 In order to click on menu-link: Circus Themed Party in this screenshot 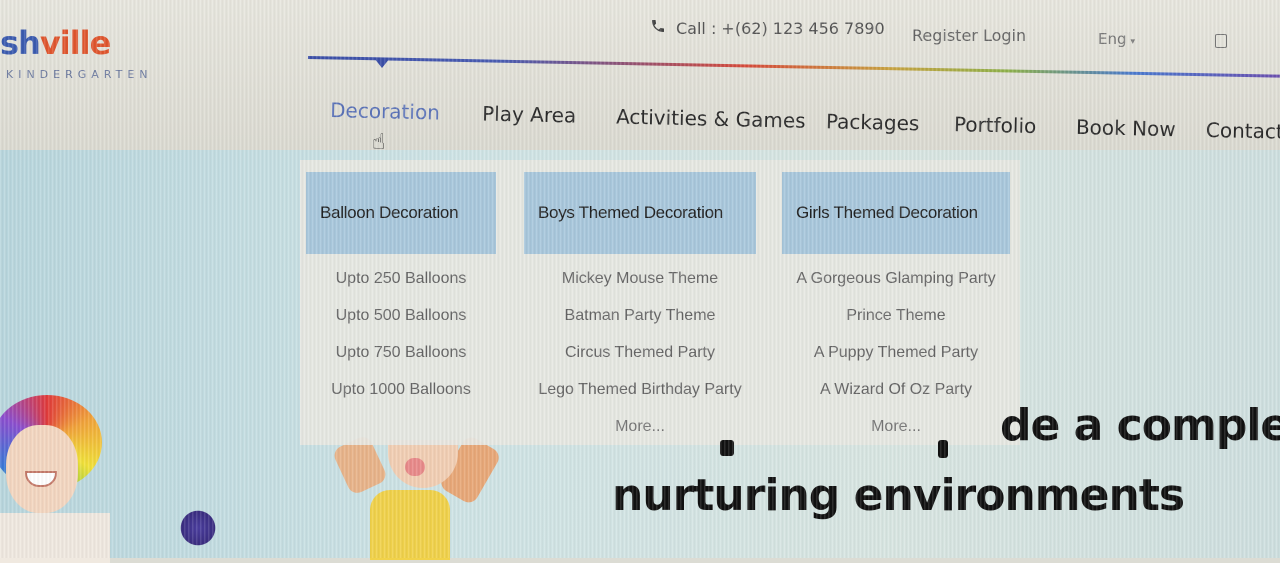, I will do `click(640, 352)`.